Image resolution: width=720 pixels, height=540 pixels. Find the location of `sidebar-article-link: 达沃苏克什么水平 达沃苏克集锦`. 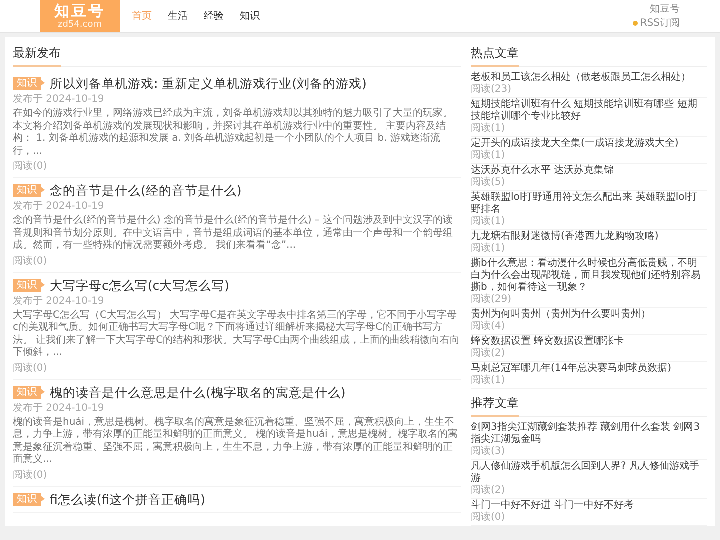

sidebar-article-link: 达沃苏克什么水平 达沃苏克集锦 is located at coordinates (589, 171).